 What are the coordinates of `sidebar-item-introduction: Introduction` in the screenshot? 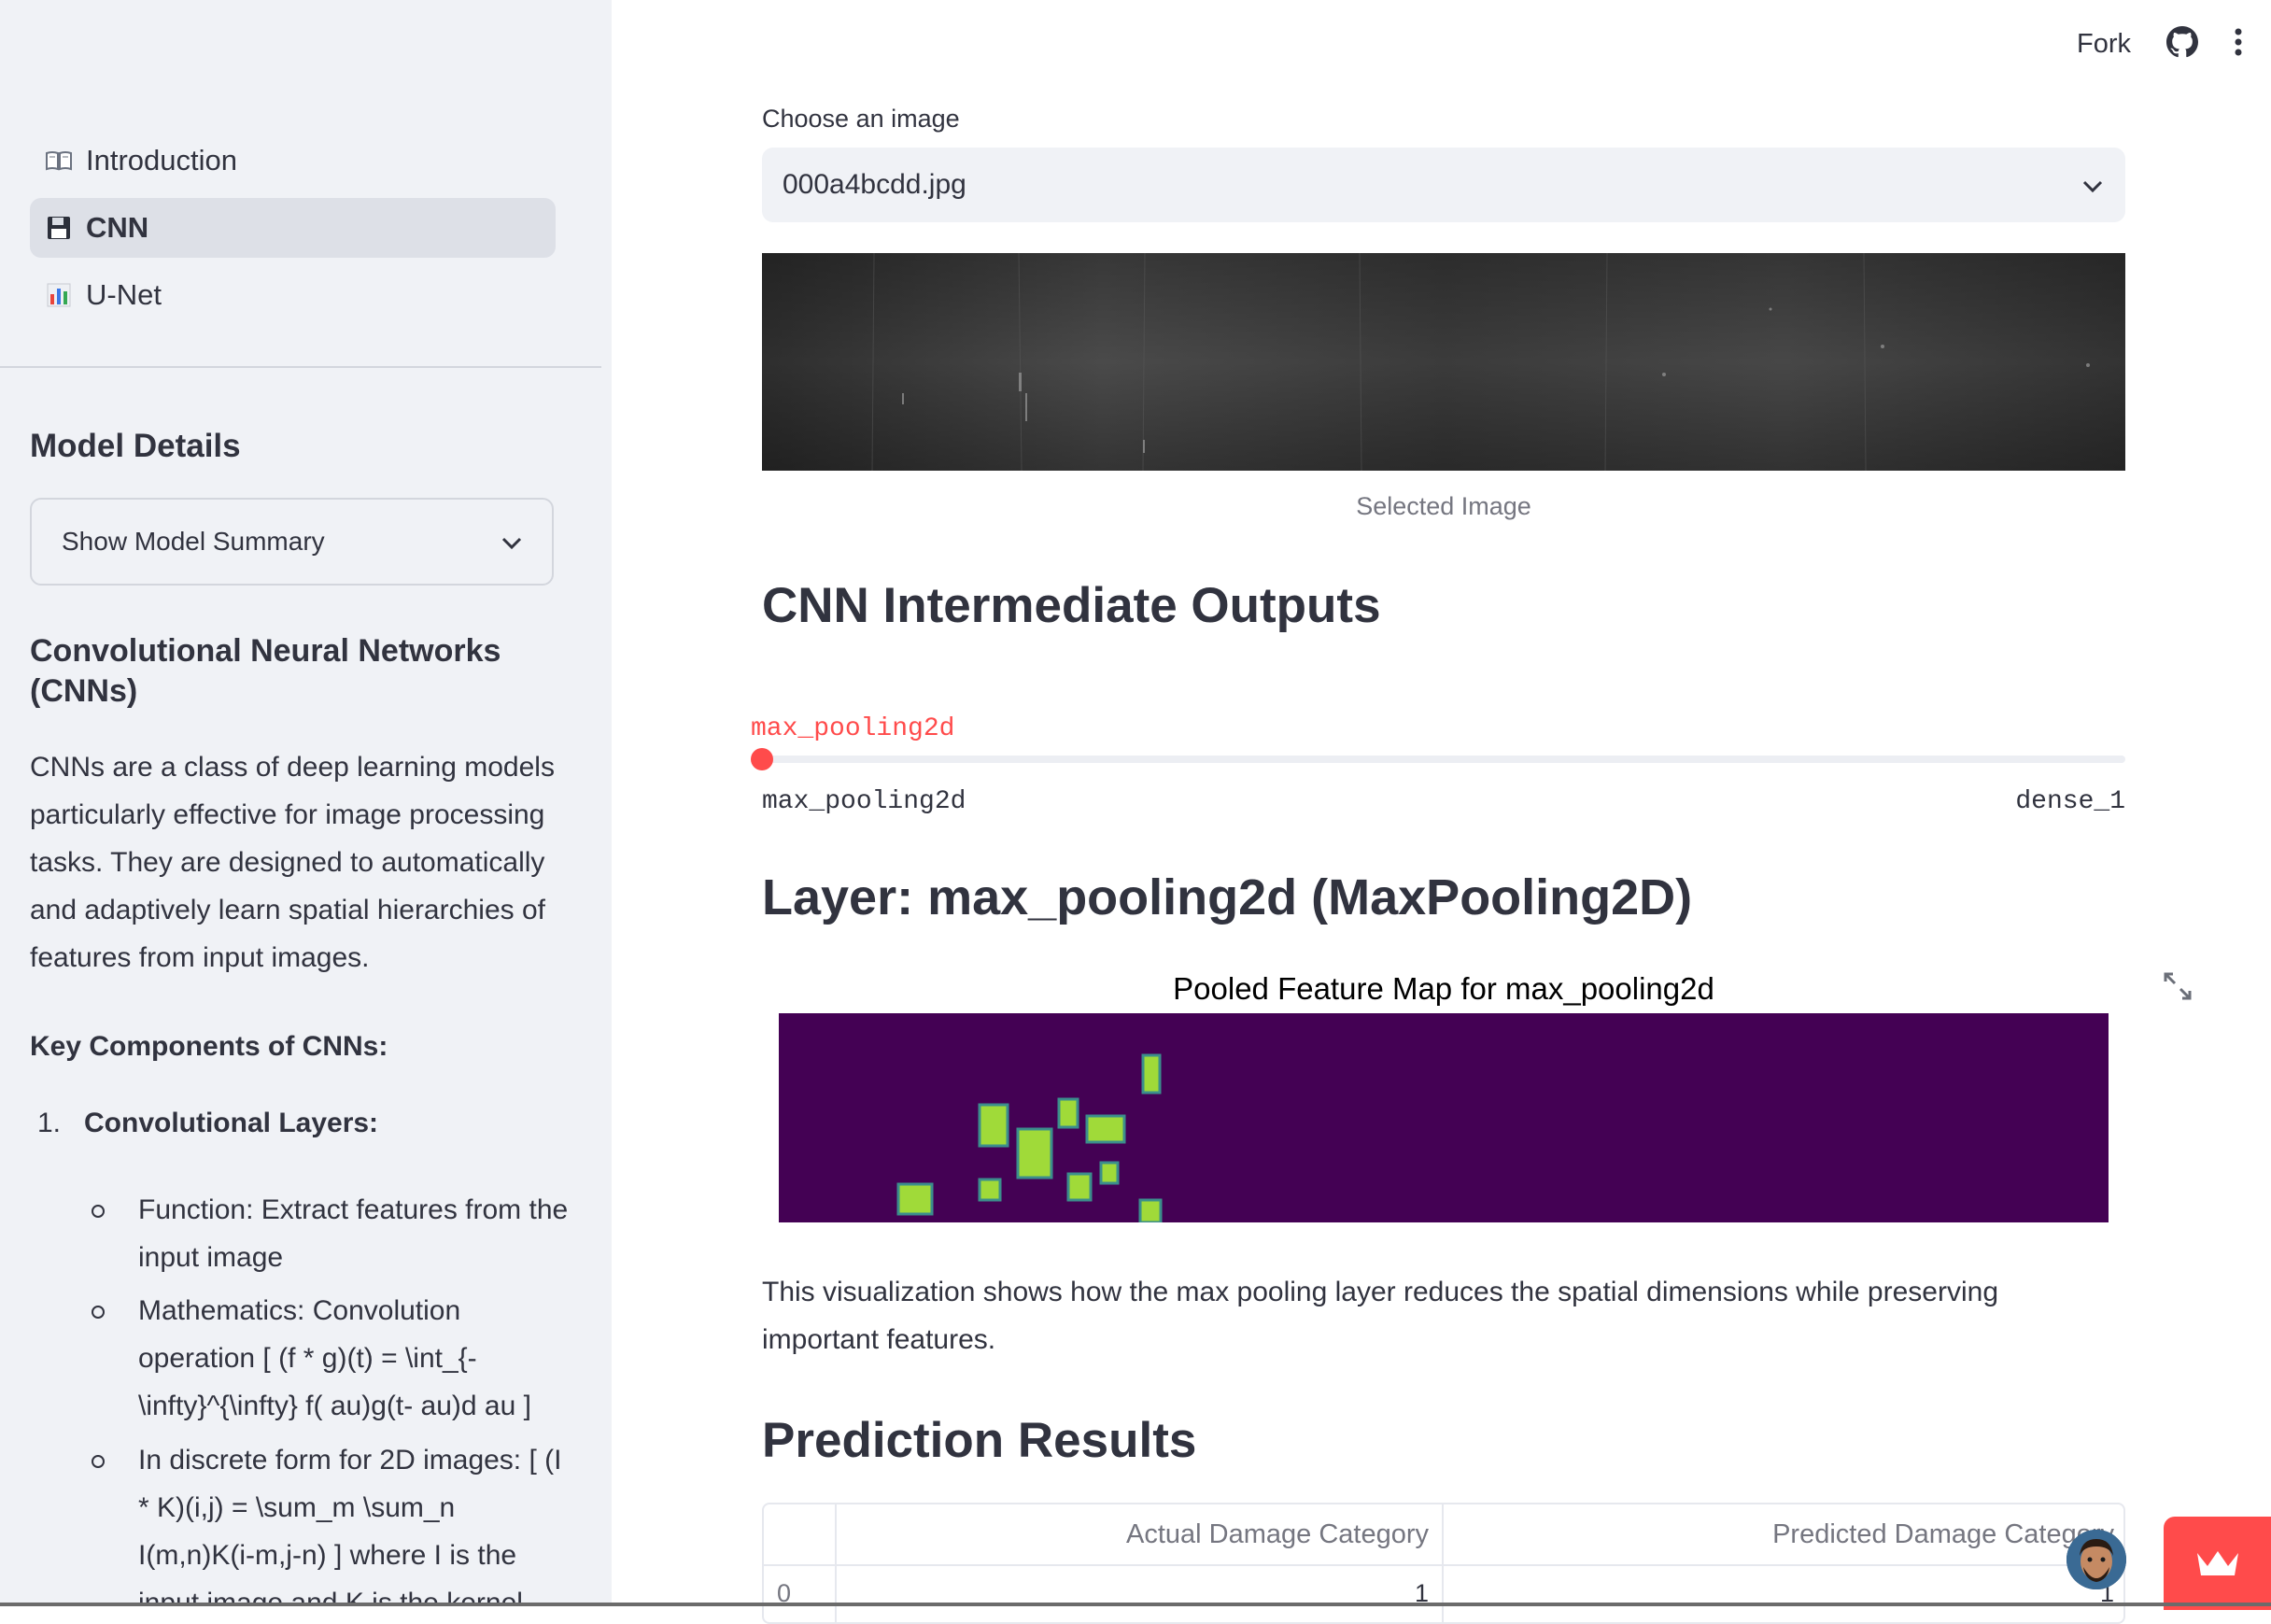 It's located at (293, 161).